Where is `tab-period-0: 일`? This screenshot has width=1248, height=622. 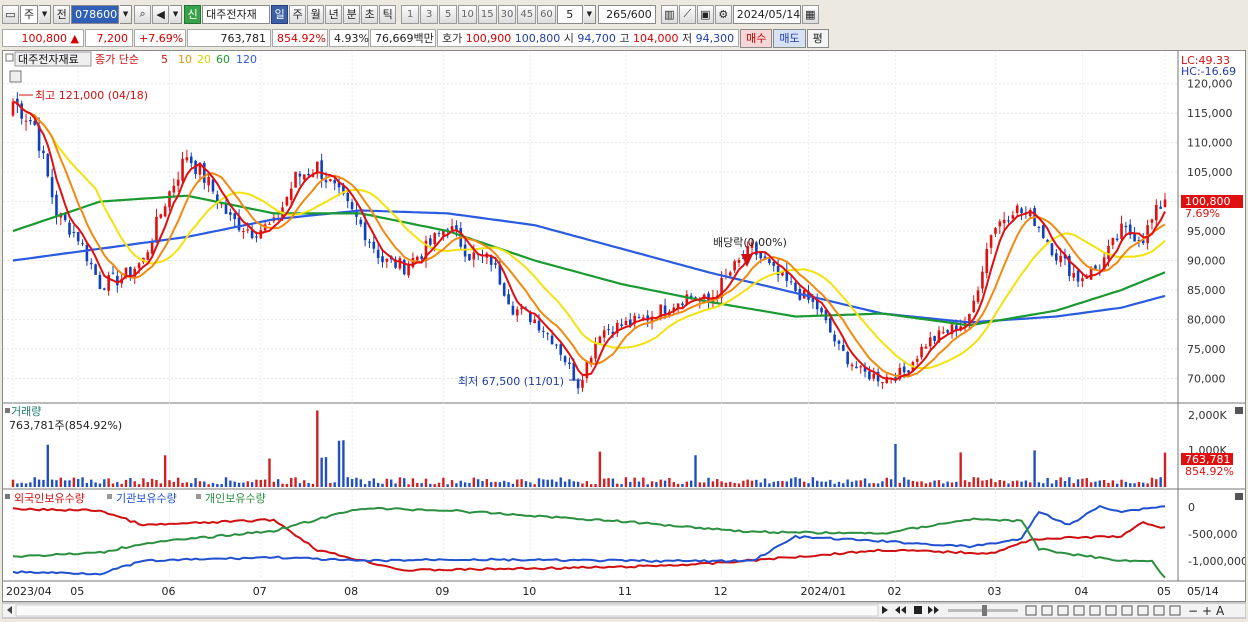 tab-period-0: 일 is located at coordinates (280, 14).